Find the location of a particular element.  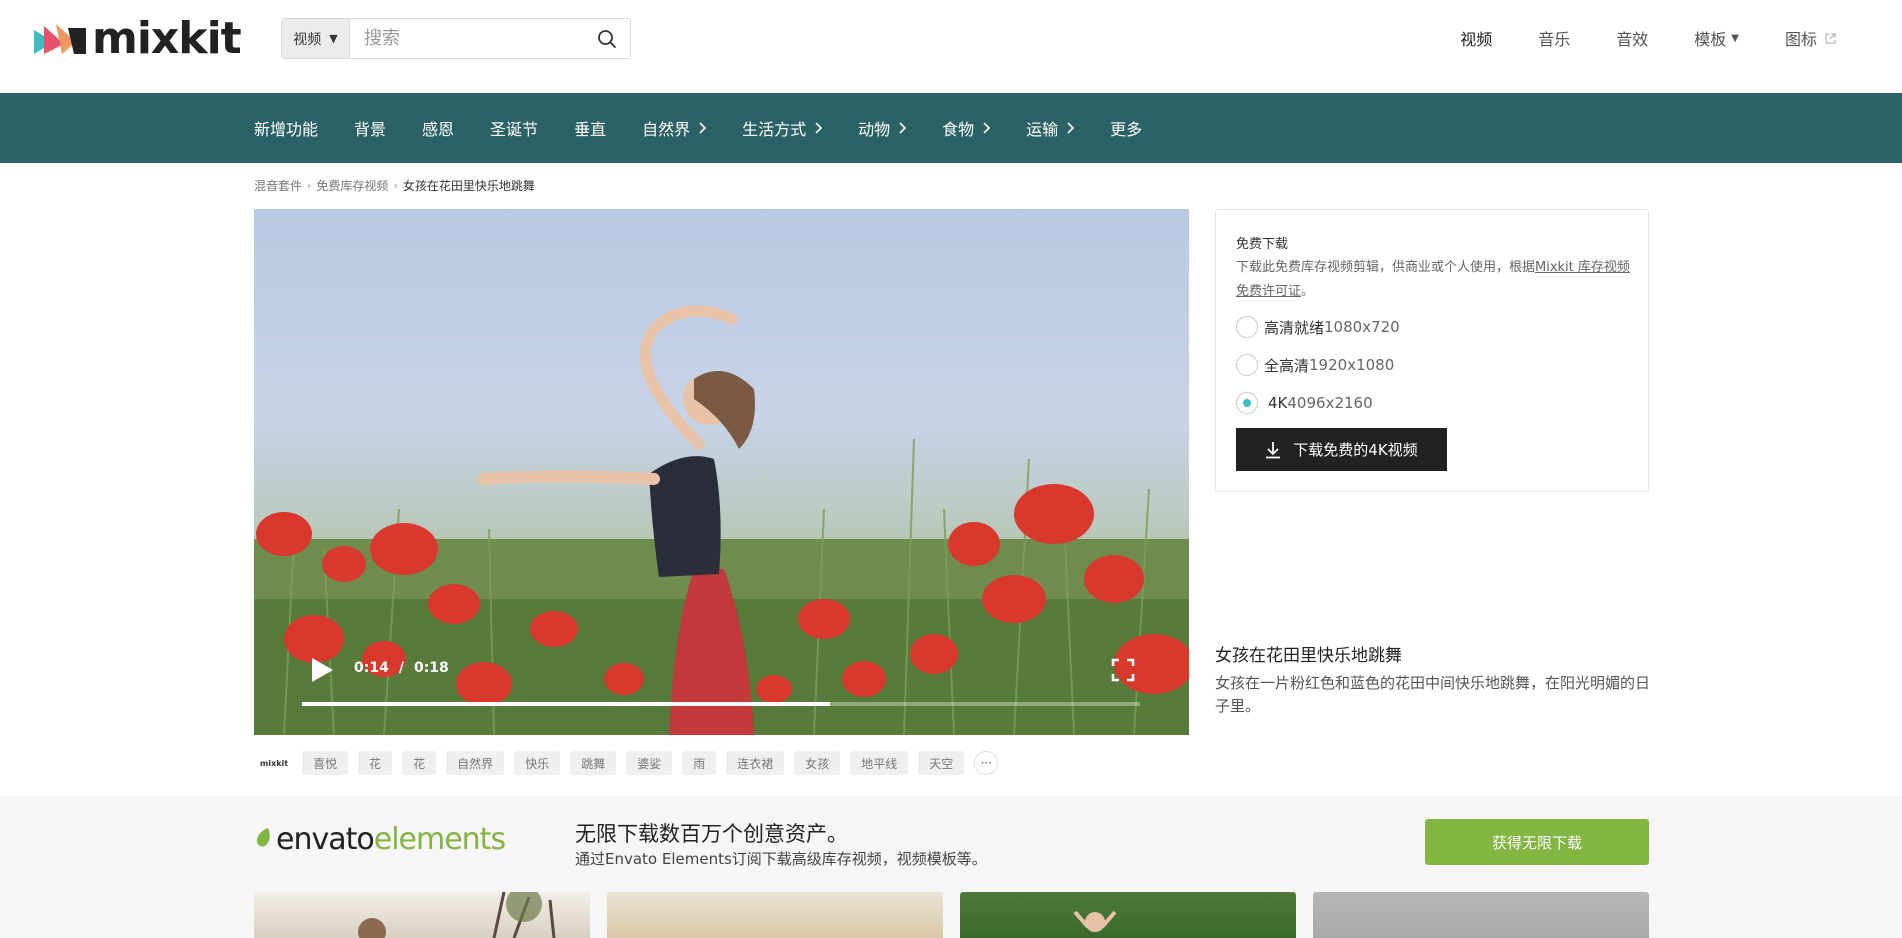

category-item-transport: 运输 is located at coordinates (1050, 128).